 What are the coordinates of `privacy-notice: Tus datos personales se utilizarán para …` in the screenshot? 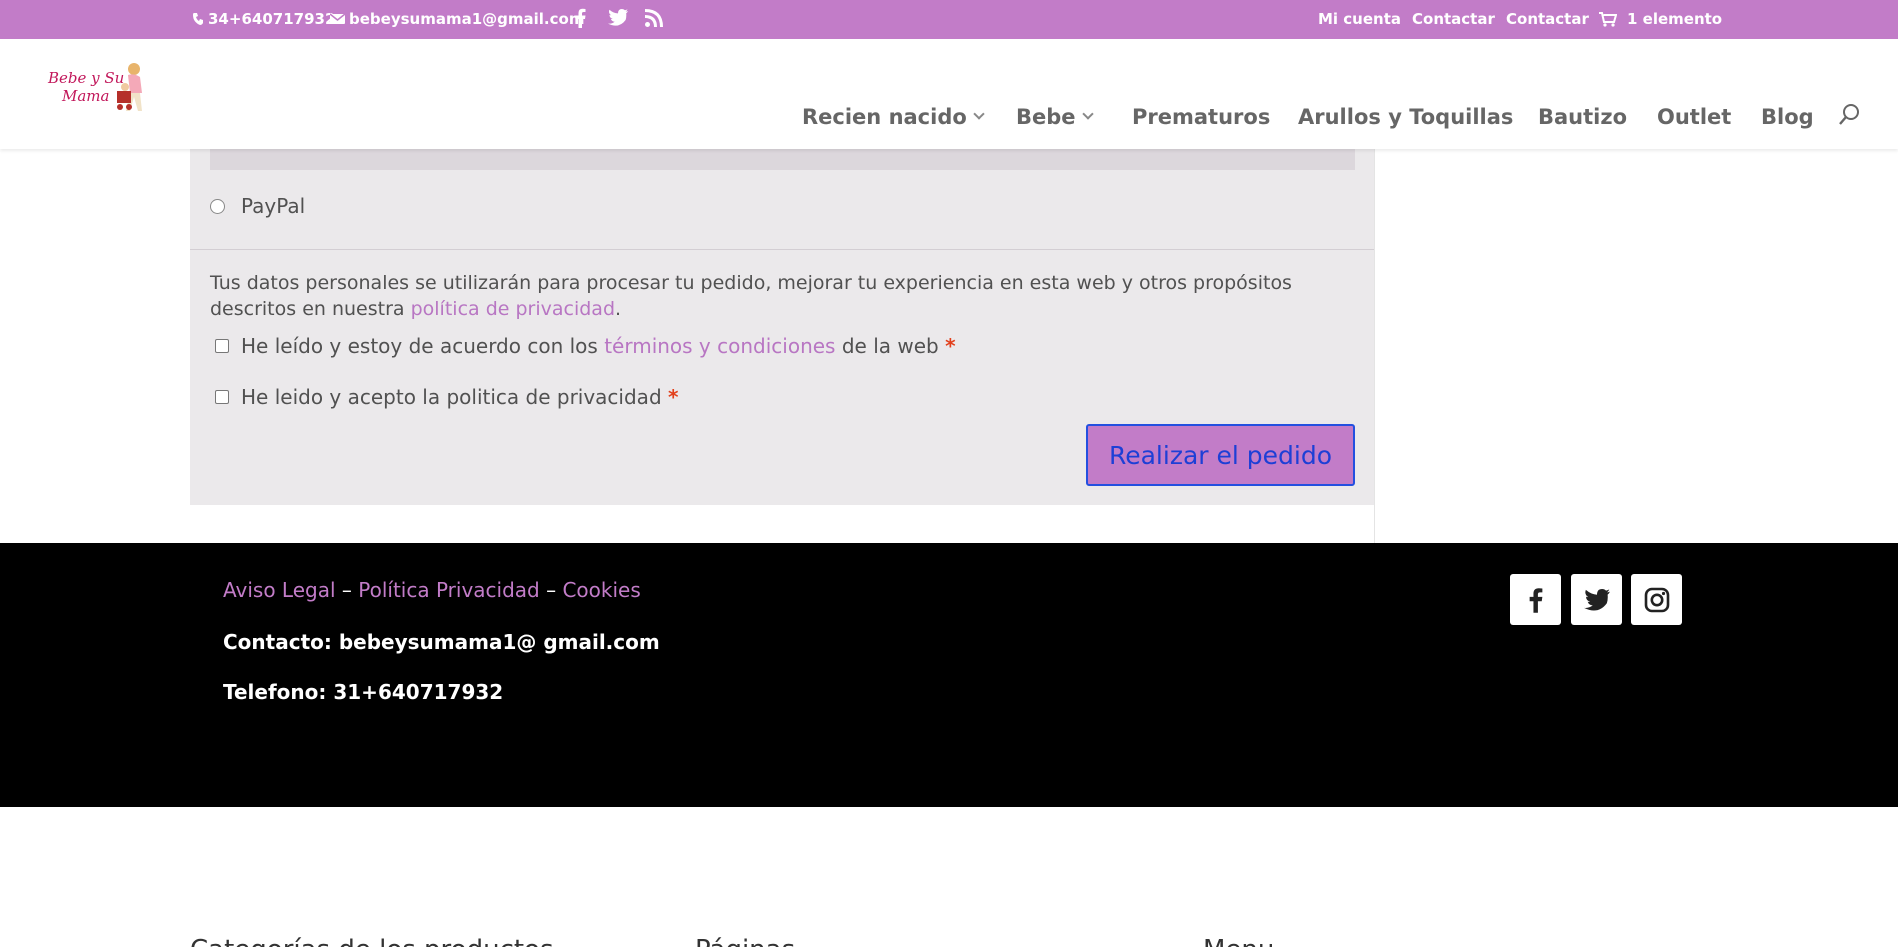 It's located at (751, 296).